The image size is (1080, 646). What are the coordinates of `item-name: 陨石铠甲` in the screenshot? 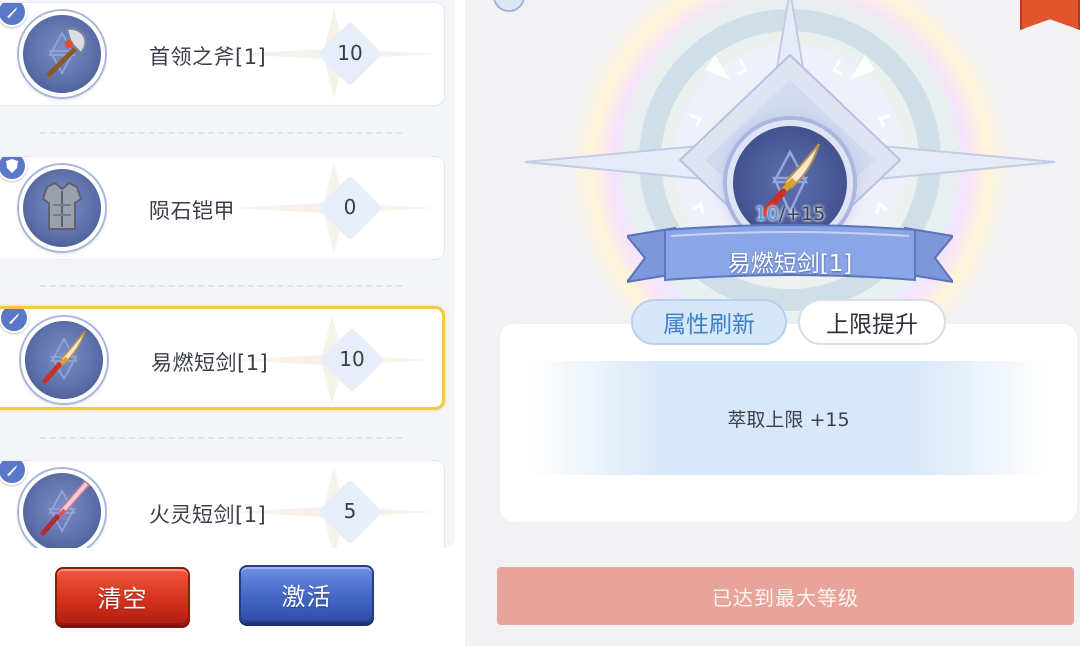 It's located at (192, 211).